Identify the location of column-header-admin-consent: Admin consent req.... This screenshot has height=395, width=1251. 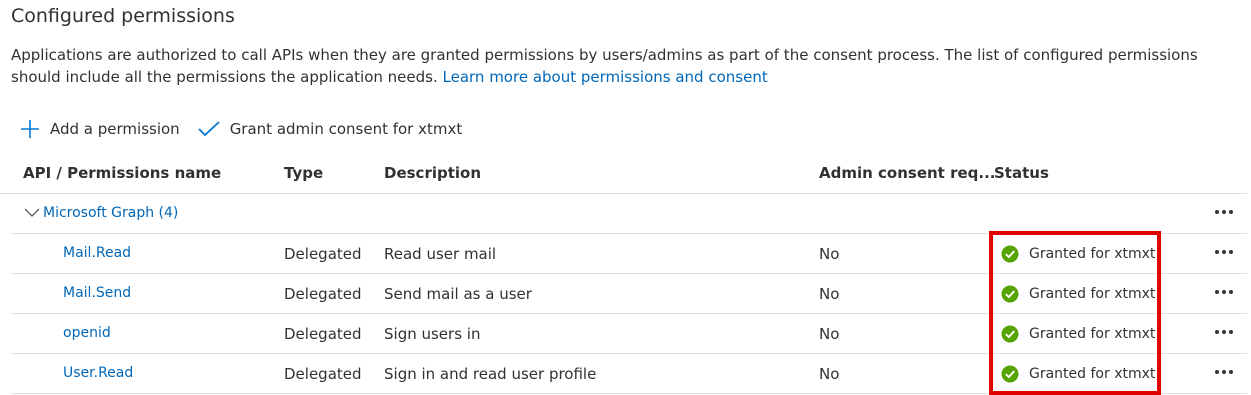
(907, 173).